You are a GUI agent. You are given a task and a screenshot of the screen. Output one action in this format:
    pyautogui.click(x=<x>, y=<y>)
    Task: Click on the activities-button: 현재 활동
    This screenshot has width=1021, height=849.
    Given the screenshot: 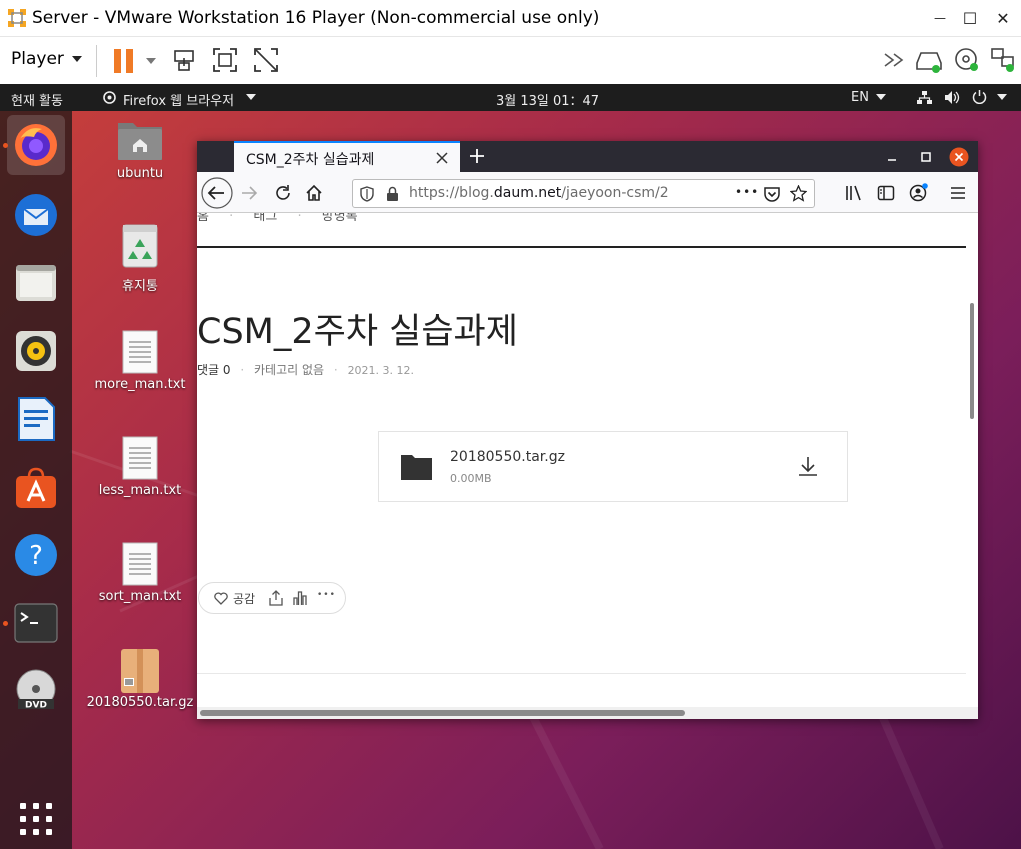 What is the action you would take?
    pyautogui.click(x=37, y=99)
    